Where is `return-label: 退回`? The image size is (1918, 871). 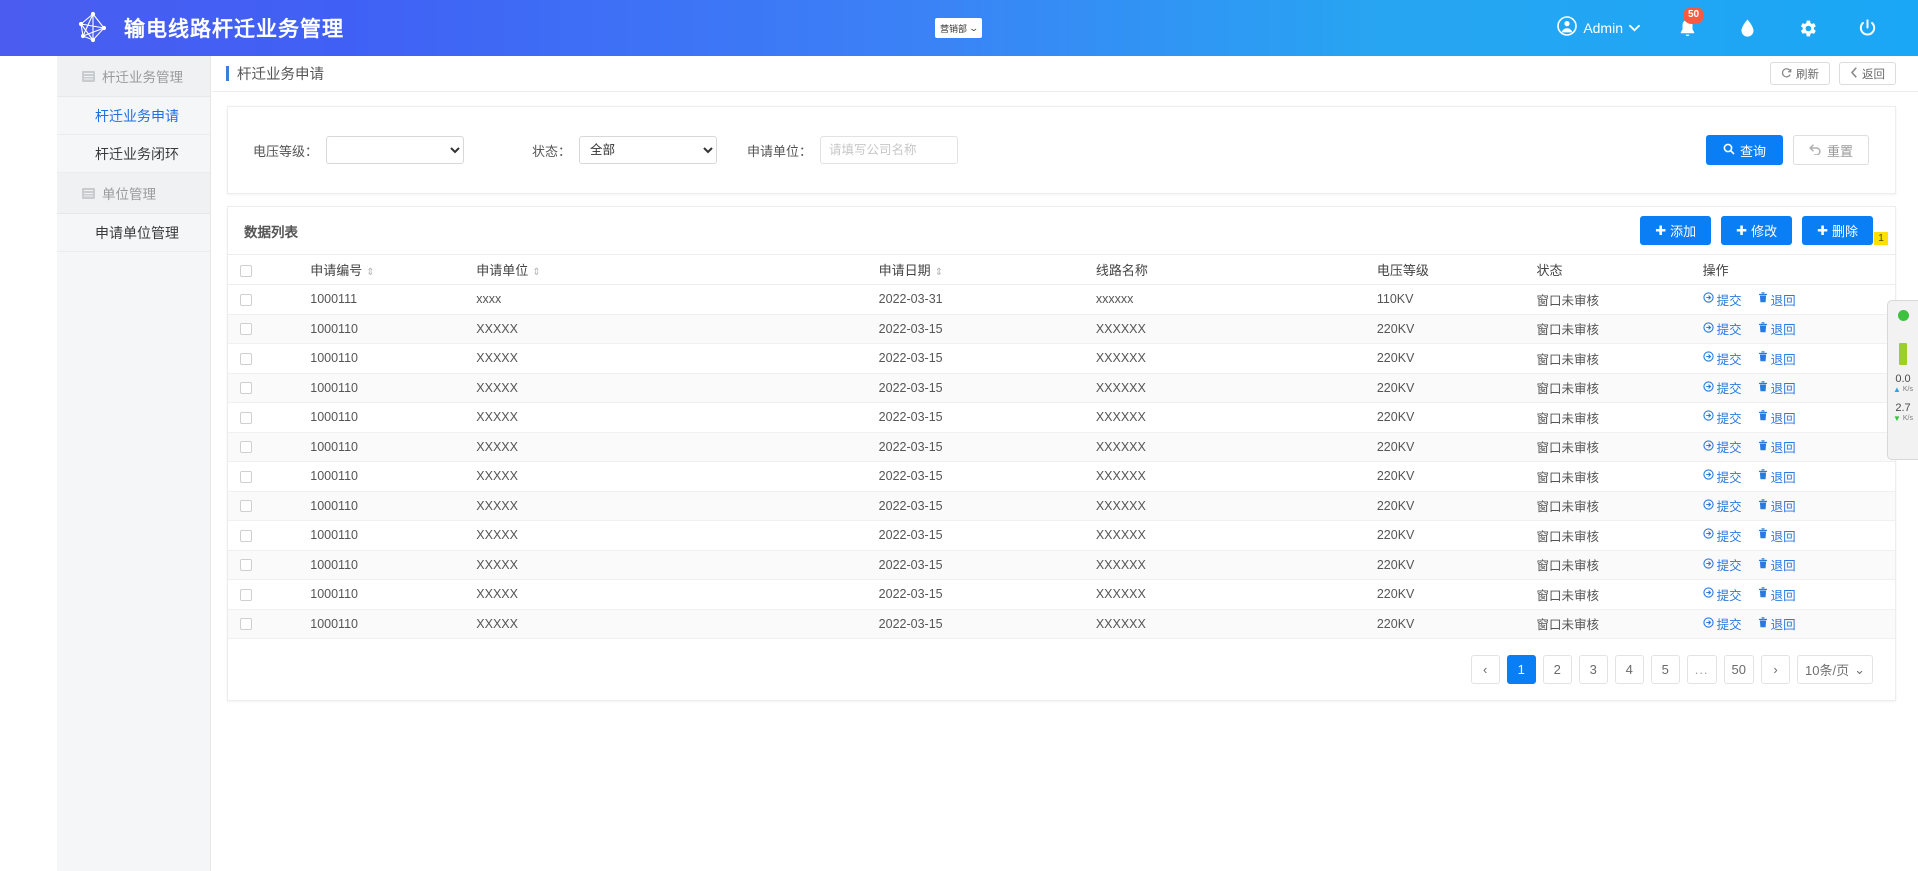
return-label: 退回 is located at coordinates (1783, 595).